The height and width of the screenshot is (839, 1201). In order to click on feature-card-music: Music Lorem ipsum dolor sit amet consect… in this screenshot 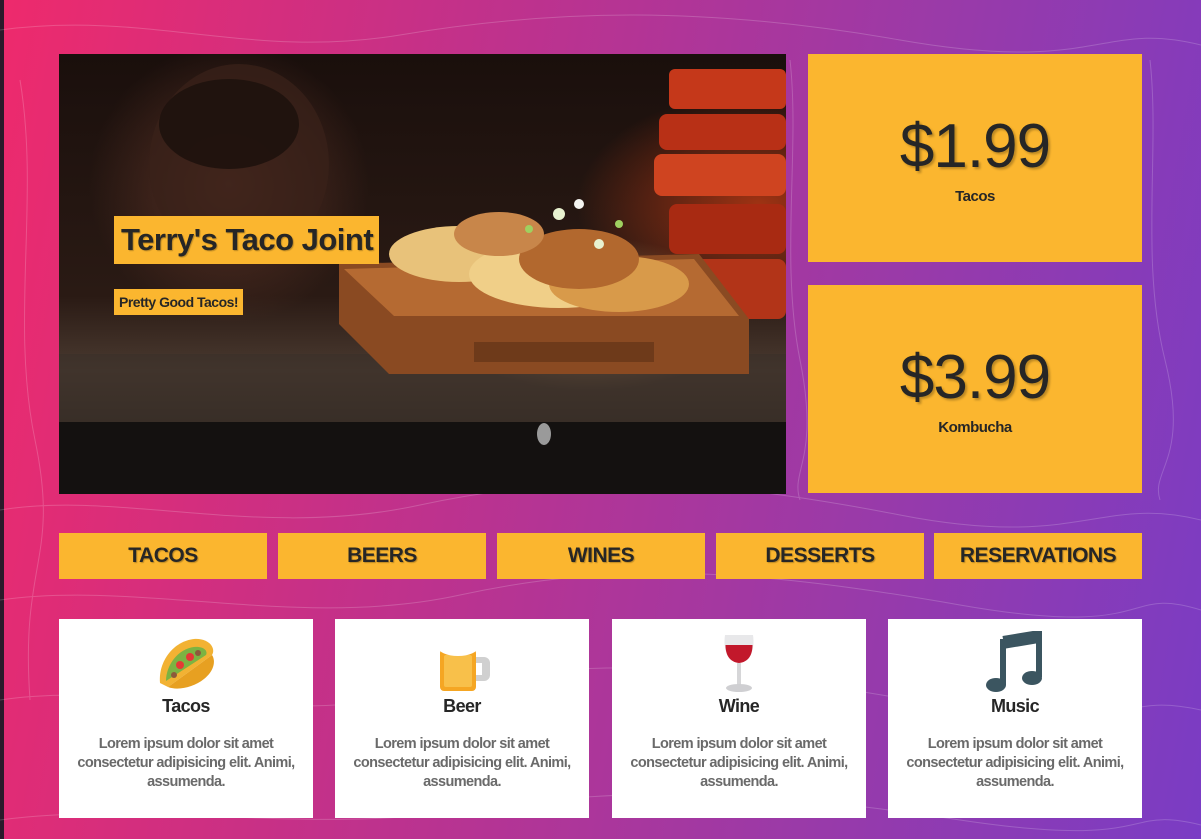, I will do `click(1015, 718)`.